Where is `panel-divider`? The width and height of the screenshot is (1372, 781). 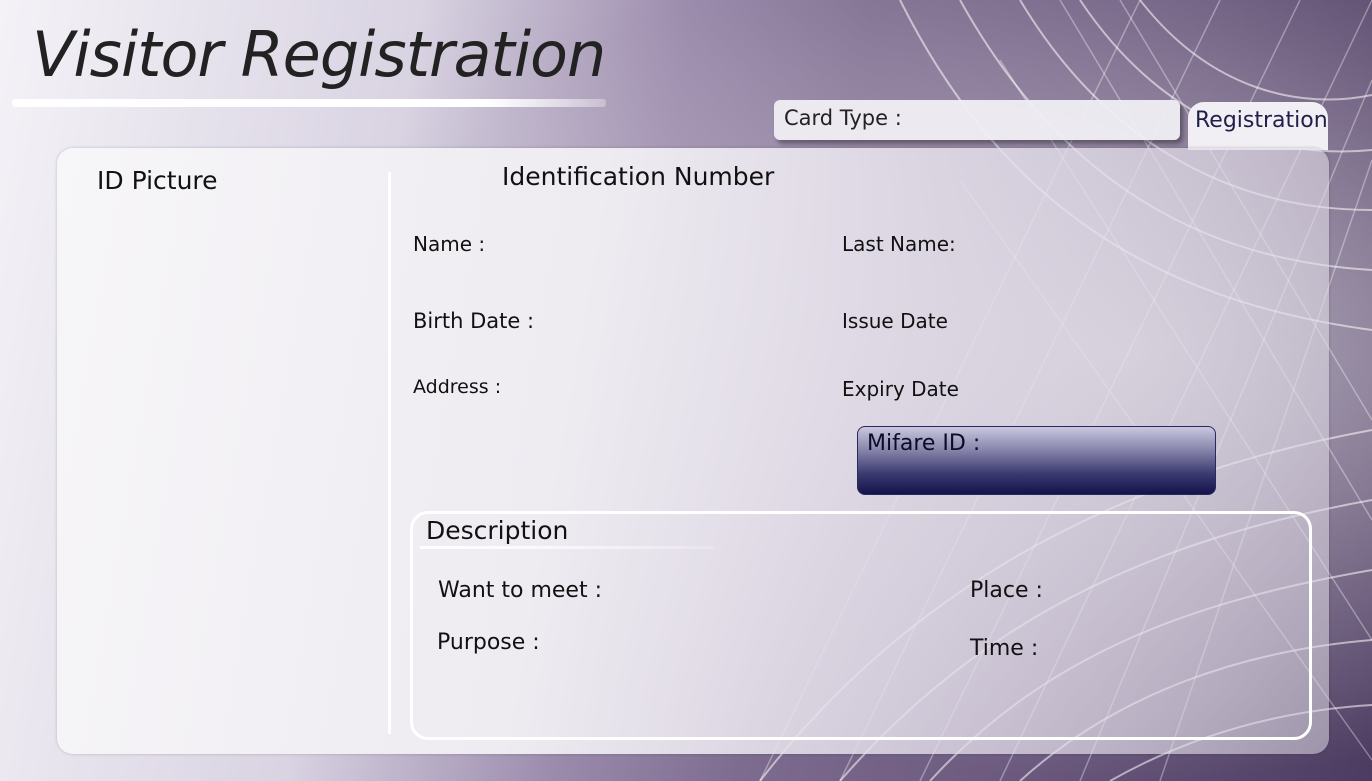
panel-divider is located at coordinates (389, 453).